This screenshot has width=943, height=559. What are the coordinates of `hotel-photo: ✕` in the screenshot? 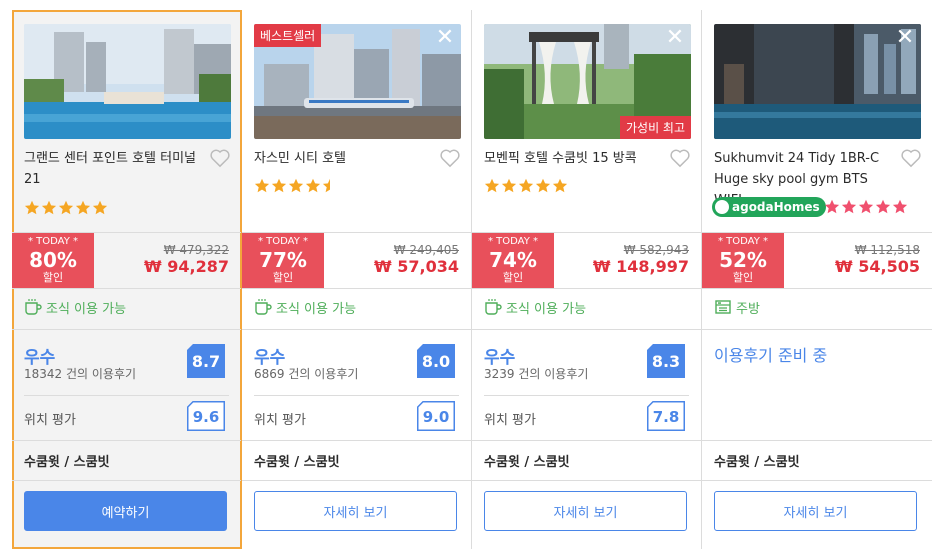 It's located at (817, 81).